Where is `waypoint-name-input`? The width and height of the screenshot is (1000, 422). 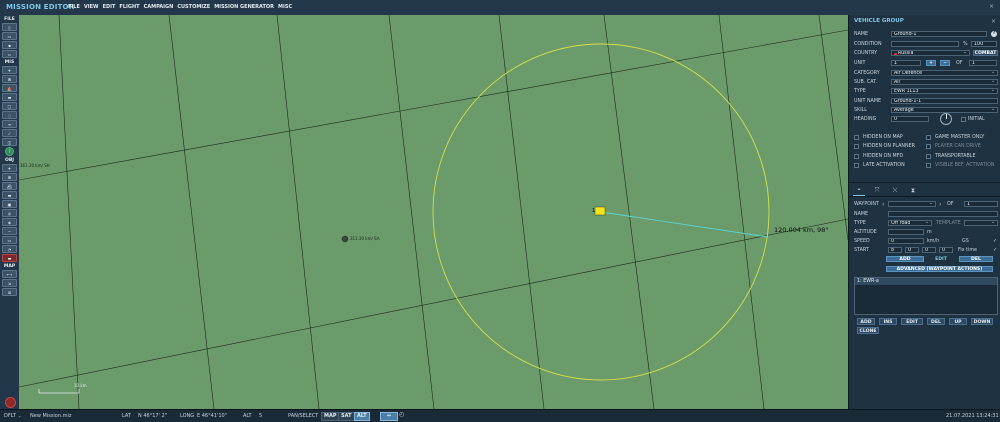 waypoint-name-input is located at coordinates (943, 214).